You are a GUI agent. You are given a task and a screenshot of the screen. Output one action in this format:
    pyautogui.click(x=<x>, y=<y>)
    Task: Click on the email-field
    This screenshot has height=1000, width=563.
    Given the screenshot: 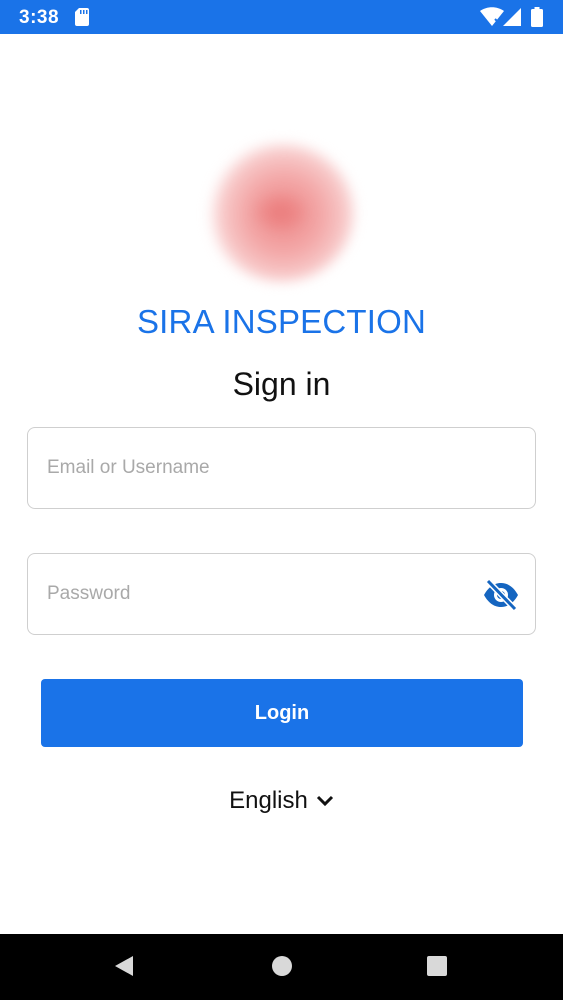 What is the action you would take?
    pyautogui.click(x=281, y=468)
    